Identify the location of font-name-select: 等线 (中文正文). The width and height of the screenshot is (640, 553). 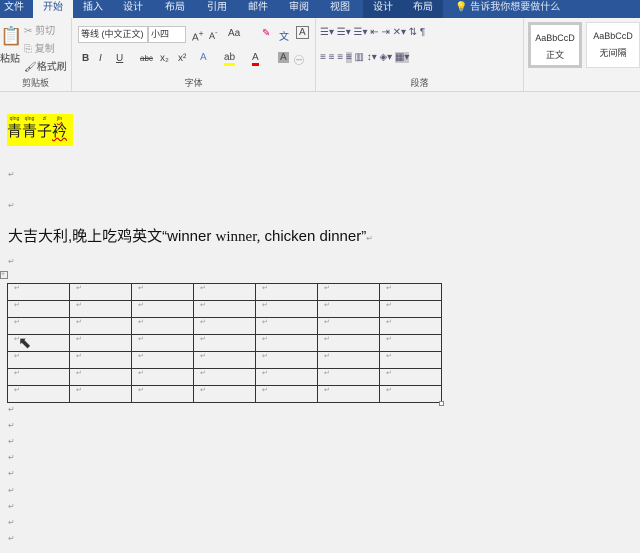
(113, 34).